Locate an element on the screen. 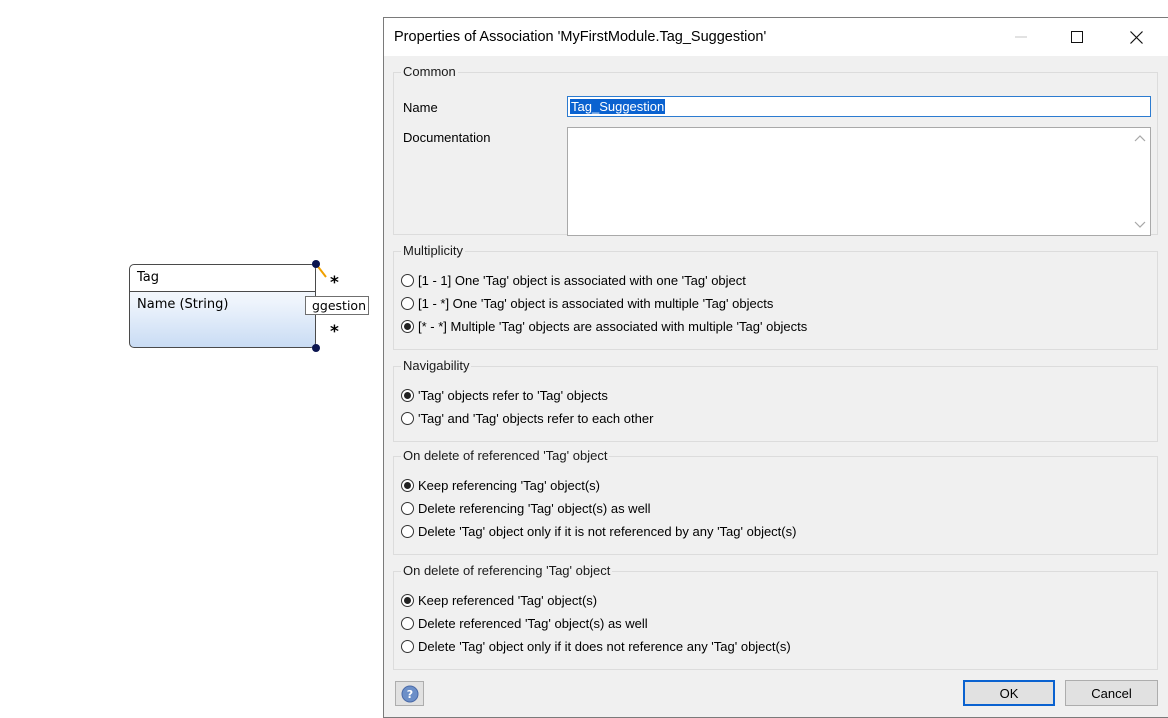 This screenshot has height=718, width=1168. minimize-button is located at coordinates (1021, 37).